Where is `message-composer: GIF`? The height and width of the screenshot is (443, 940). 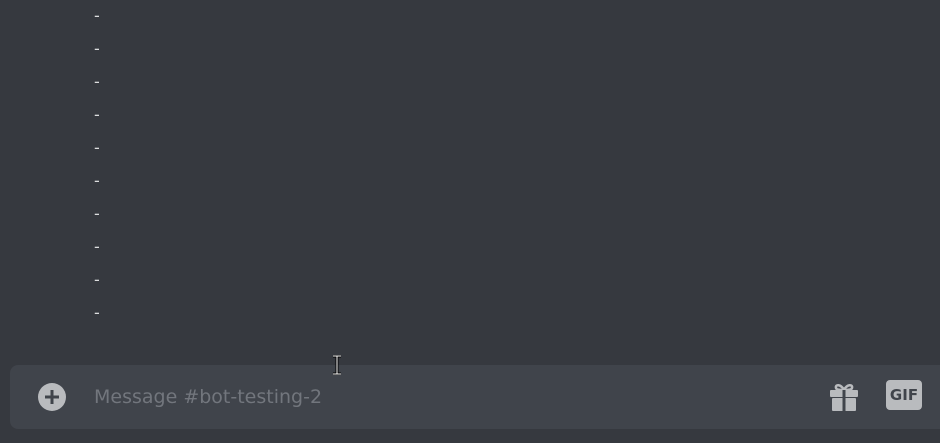
message-composer: GIF is located at coordinates (475, 397).